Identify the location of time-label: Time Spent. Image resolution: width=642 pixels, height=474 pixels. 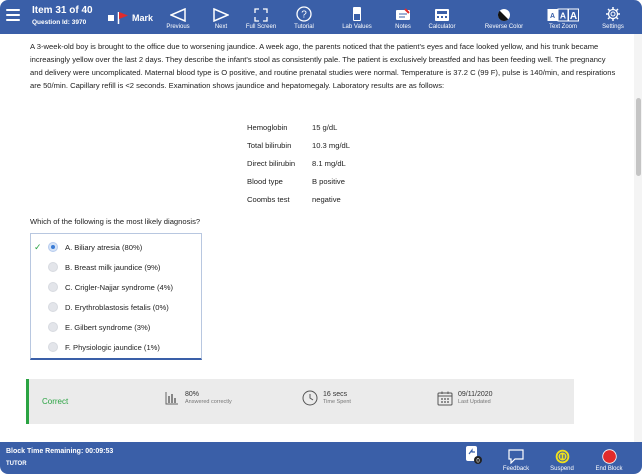
(337, 401).